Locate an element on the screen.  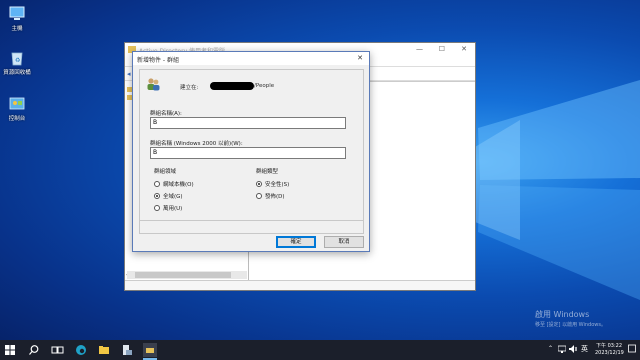
scope-domain-local-radio: 網域本機(O) is located at coordinates (174, 184).